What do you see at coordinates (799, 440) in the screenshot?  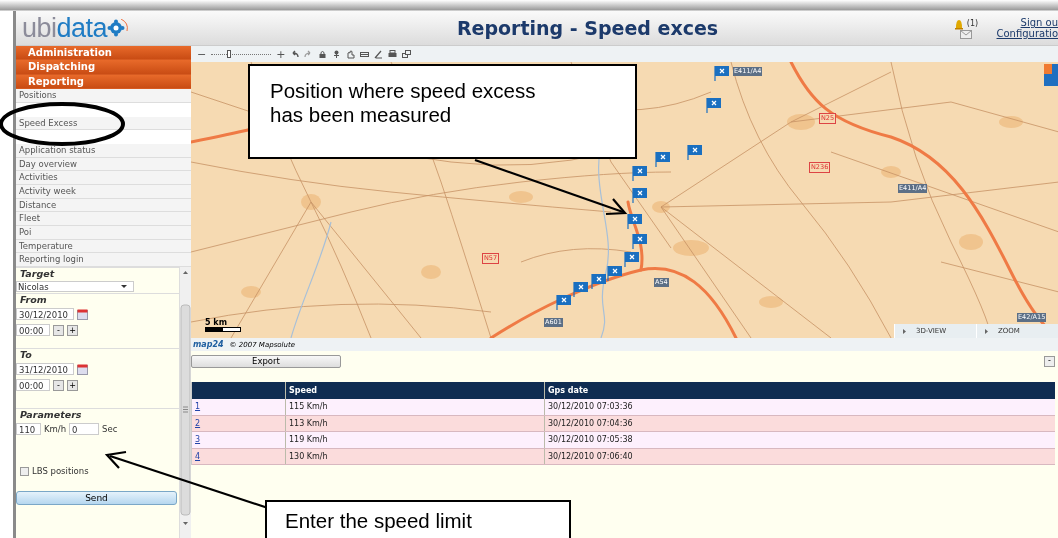 I see `table-cell: 30/12/2010 07:05:38` at bounding box center [799, 440].